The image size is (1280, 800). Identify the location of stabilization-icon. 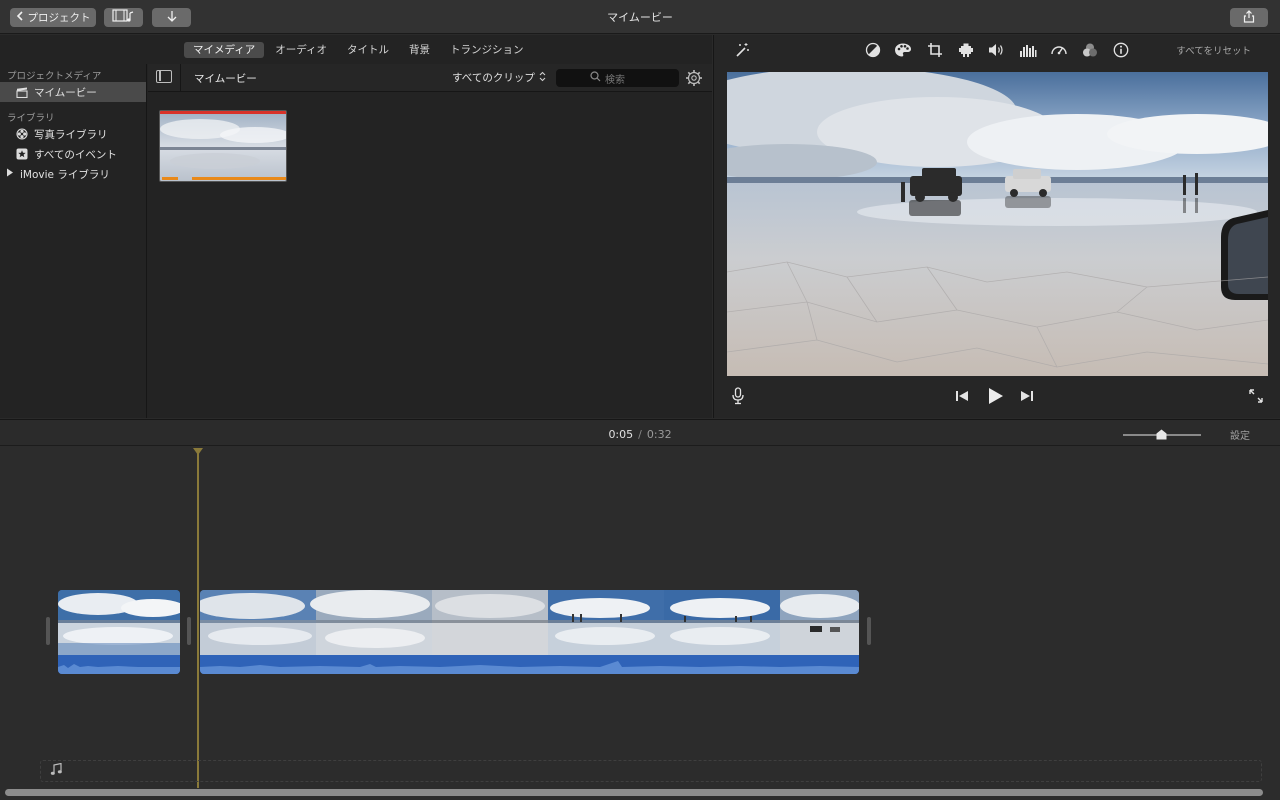
(966, 50).